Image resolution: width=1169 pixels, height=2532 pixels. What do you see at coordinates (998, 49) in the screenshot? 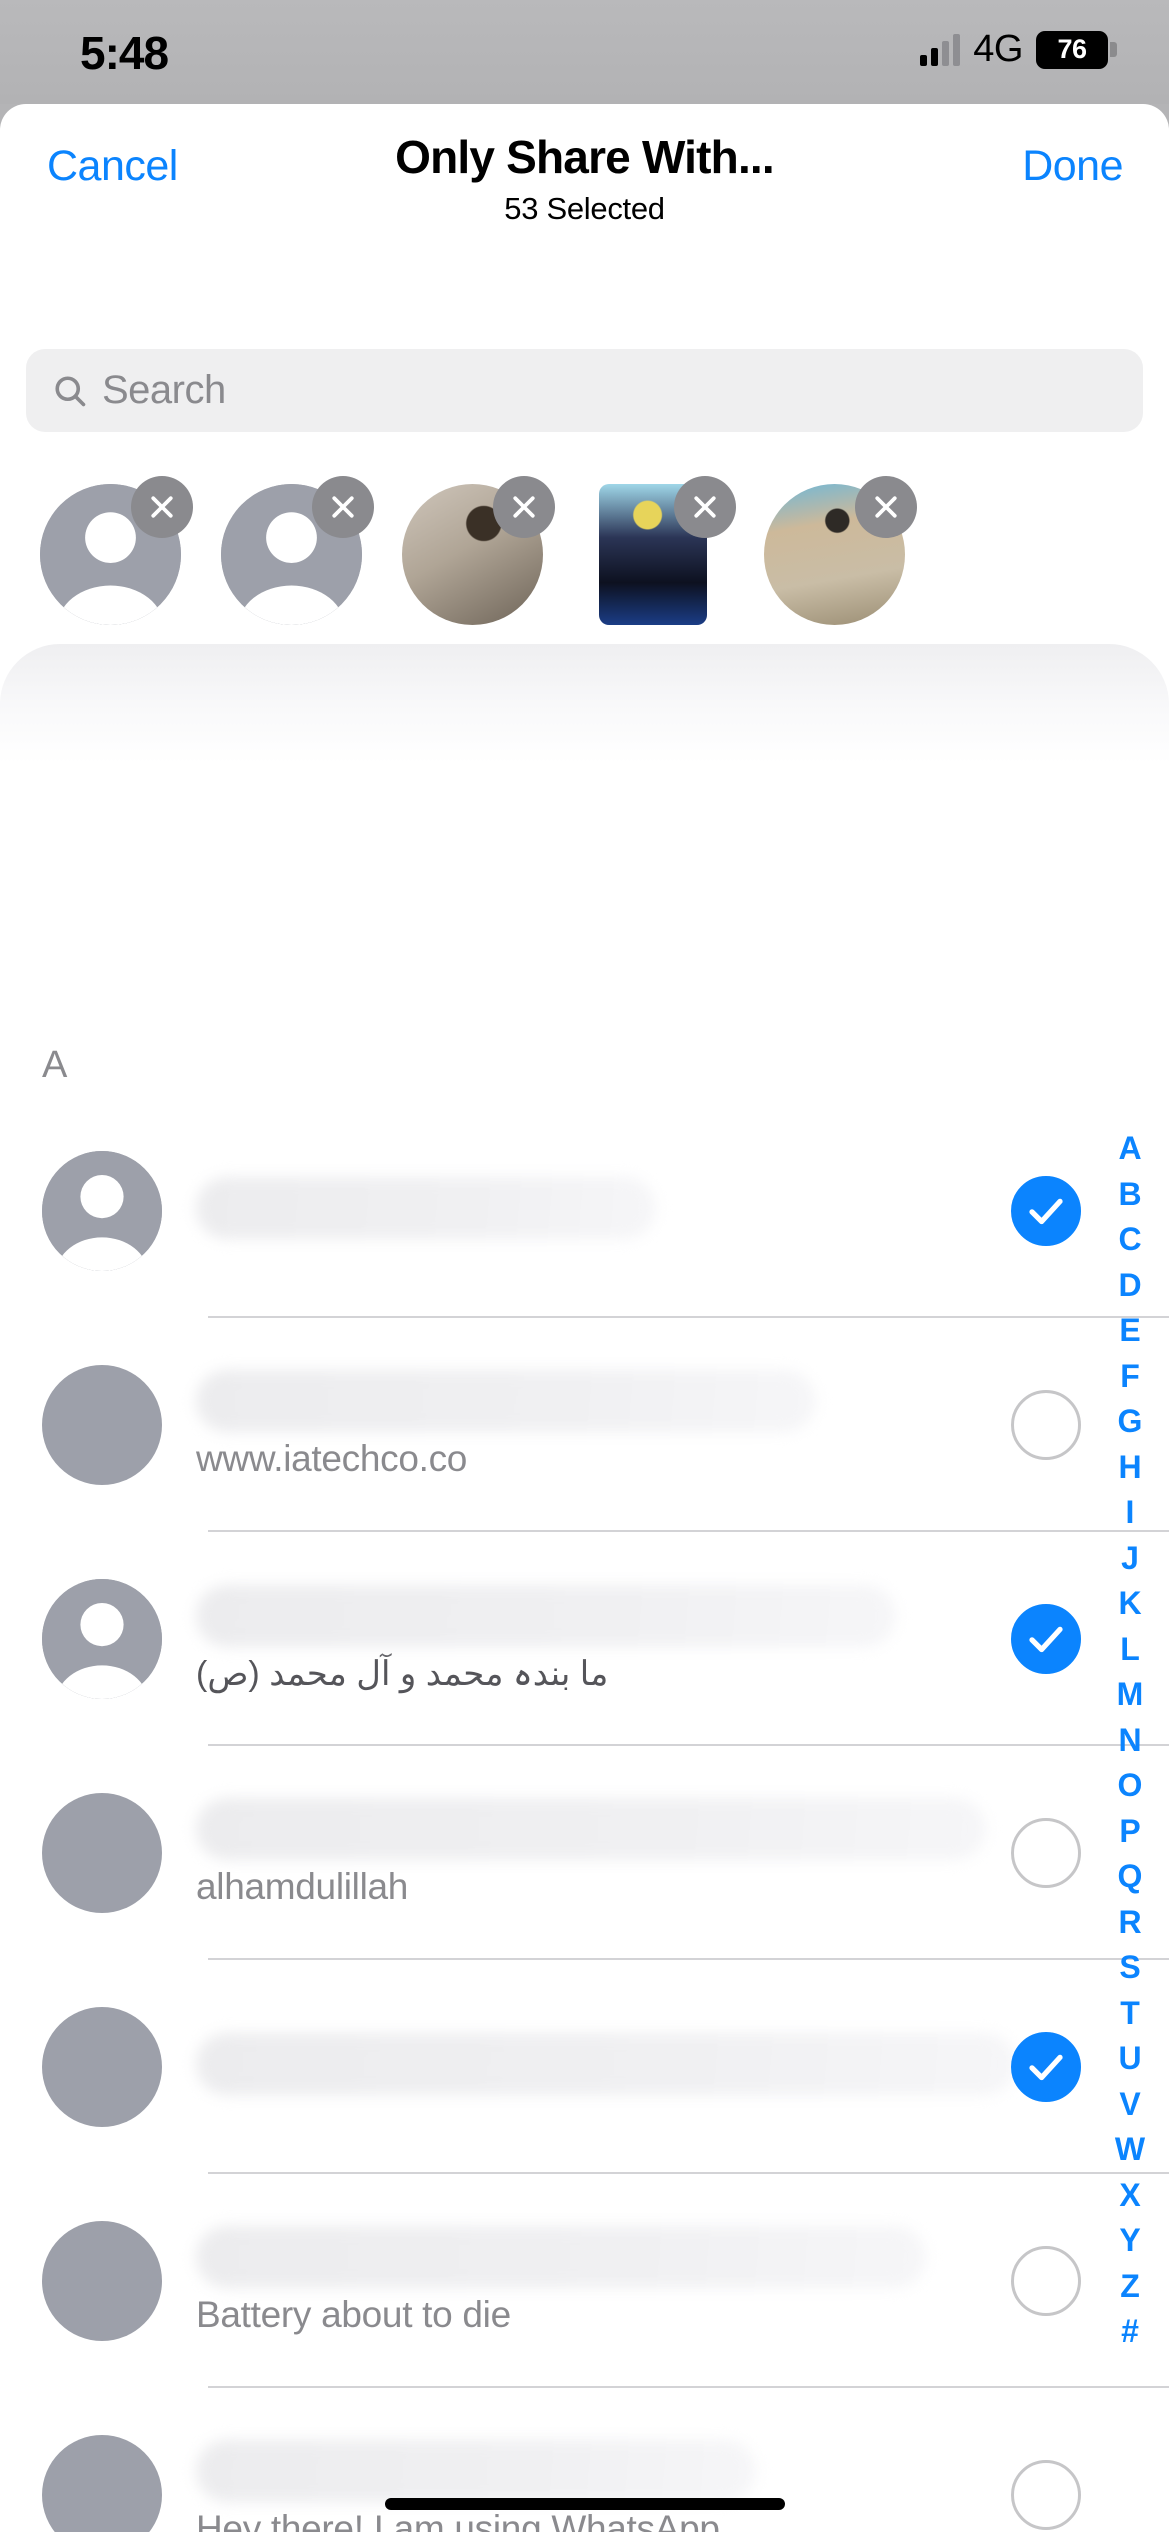
I see `network-type-label: 4G` at bounding box center [998, 49].